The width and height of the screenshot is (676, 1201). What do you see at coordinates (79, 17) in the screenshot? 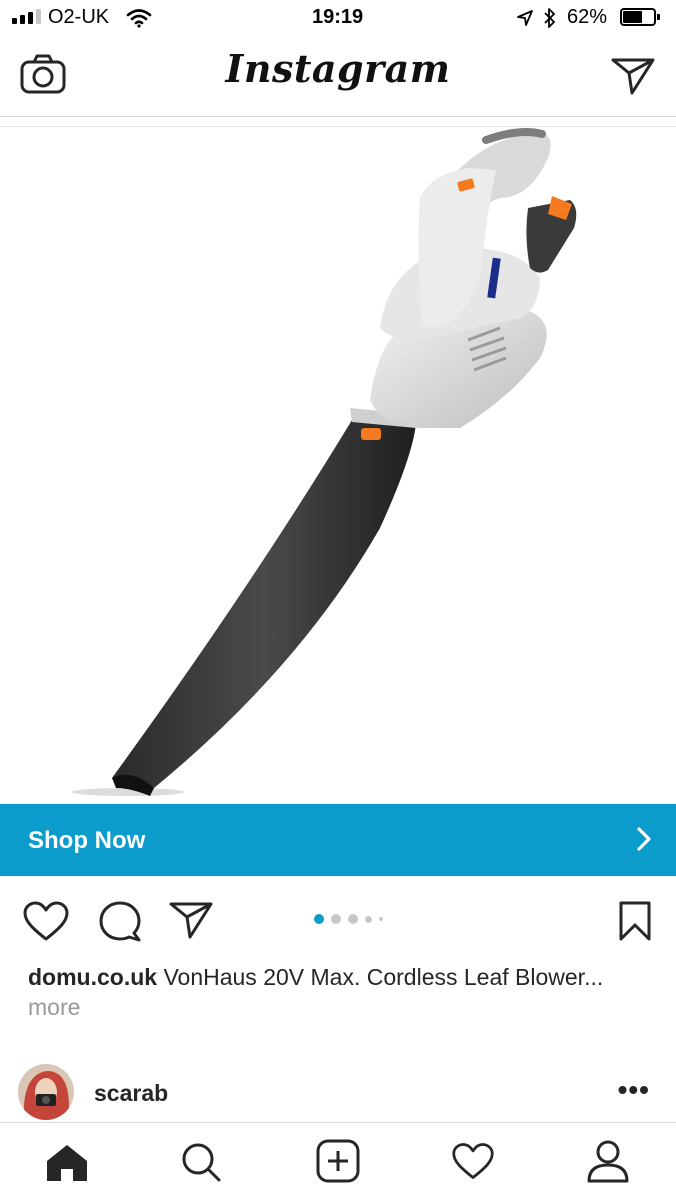
I see `carrier-label: O2-UK` at bounding box center [79, 17].